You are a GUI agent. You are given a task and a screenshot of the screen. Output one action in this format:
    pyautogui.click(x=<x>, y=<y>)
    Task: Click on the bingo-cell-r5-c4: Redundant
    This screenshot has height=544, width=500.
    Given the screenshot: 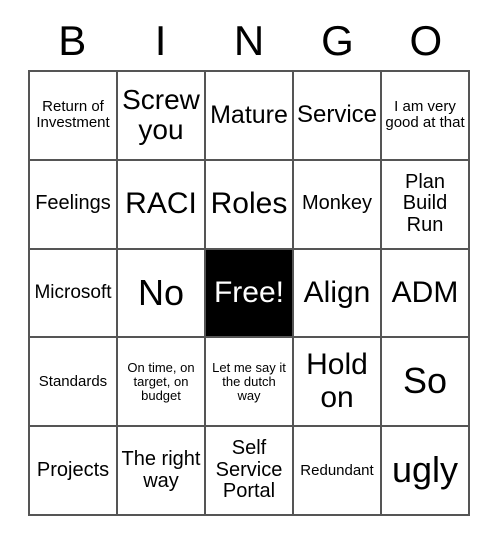 What is the action you would take?
    pyautogui.click(x=338, y=471)
    